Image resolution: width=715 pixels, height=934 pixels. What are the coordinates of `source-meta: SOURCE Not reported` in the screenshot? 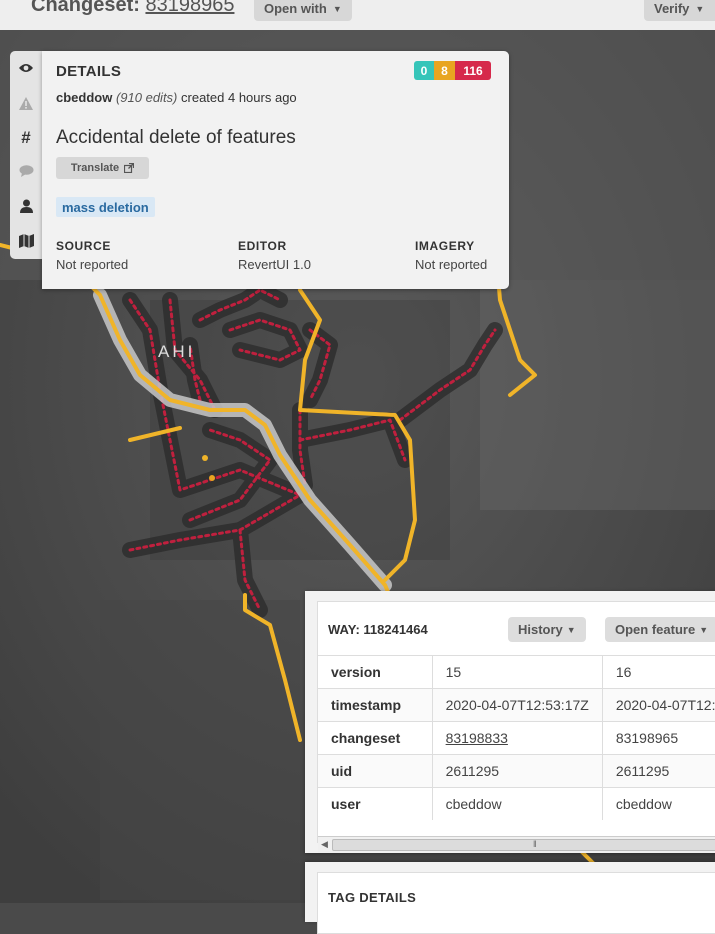 It's located at (92, 255).